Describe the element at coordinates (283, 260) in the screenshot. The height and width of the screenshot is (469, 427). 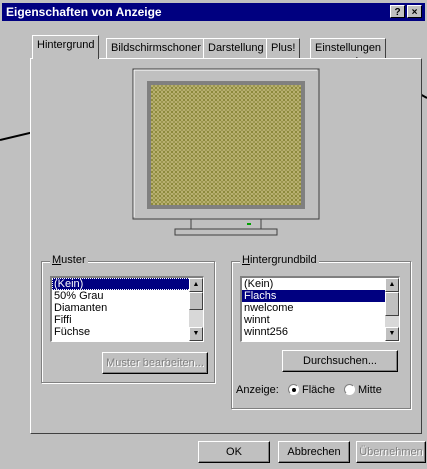
I see `hintergrundbild-label-text: intergrundbild` at that location.